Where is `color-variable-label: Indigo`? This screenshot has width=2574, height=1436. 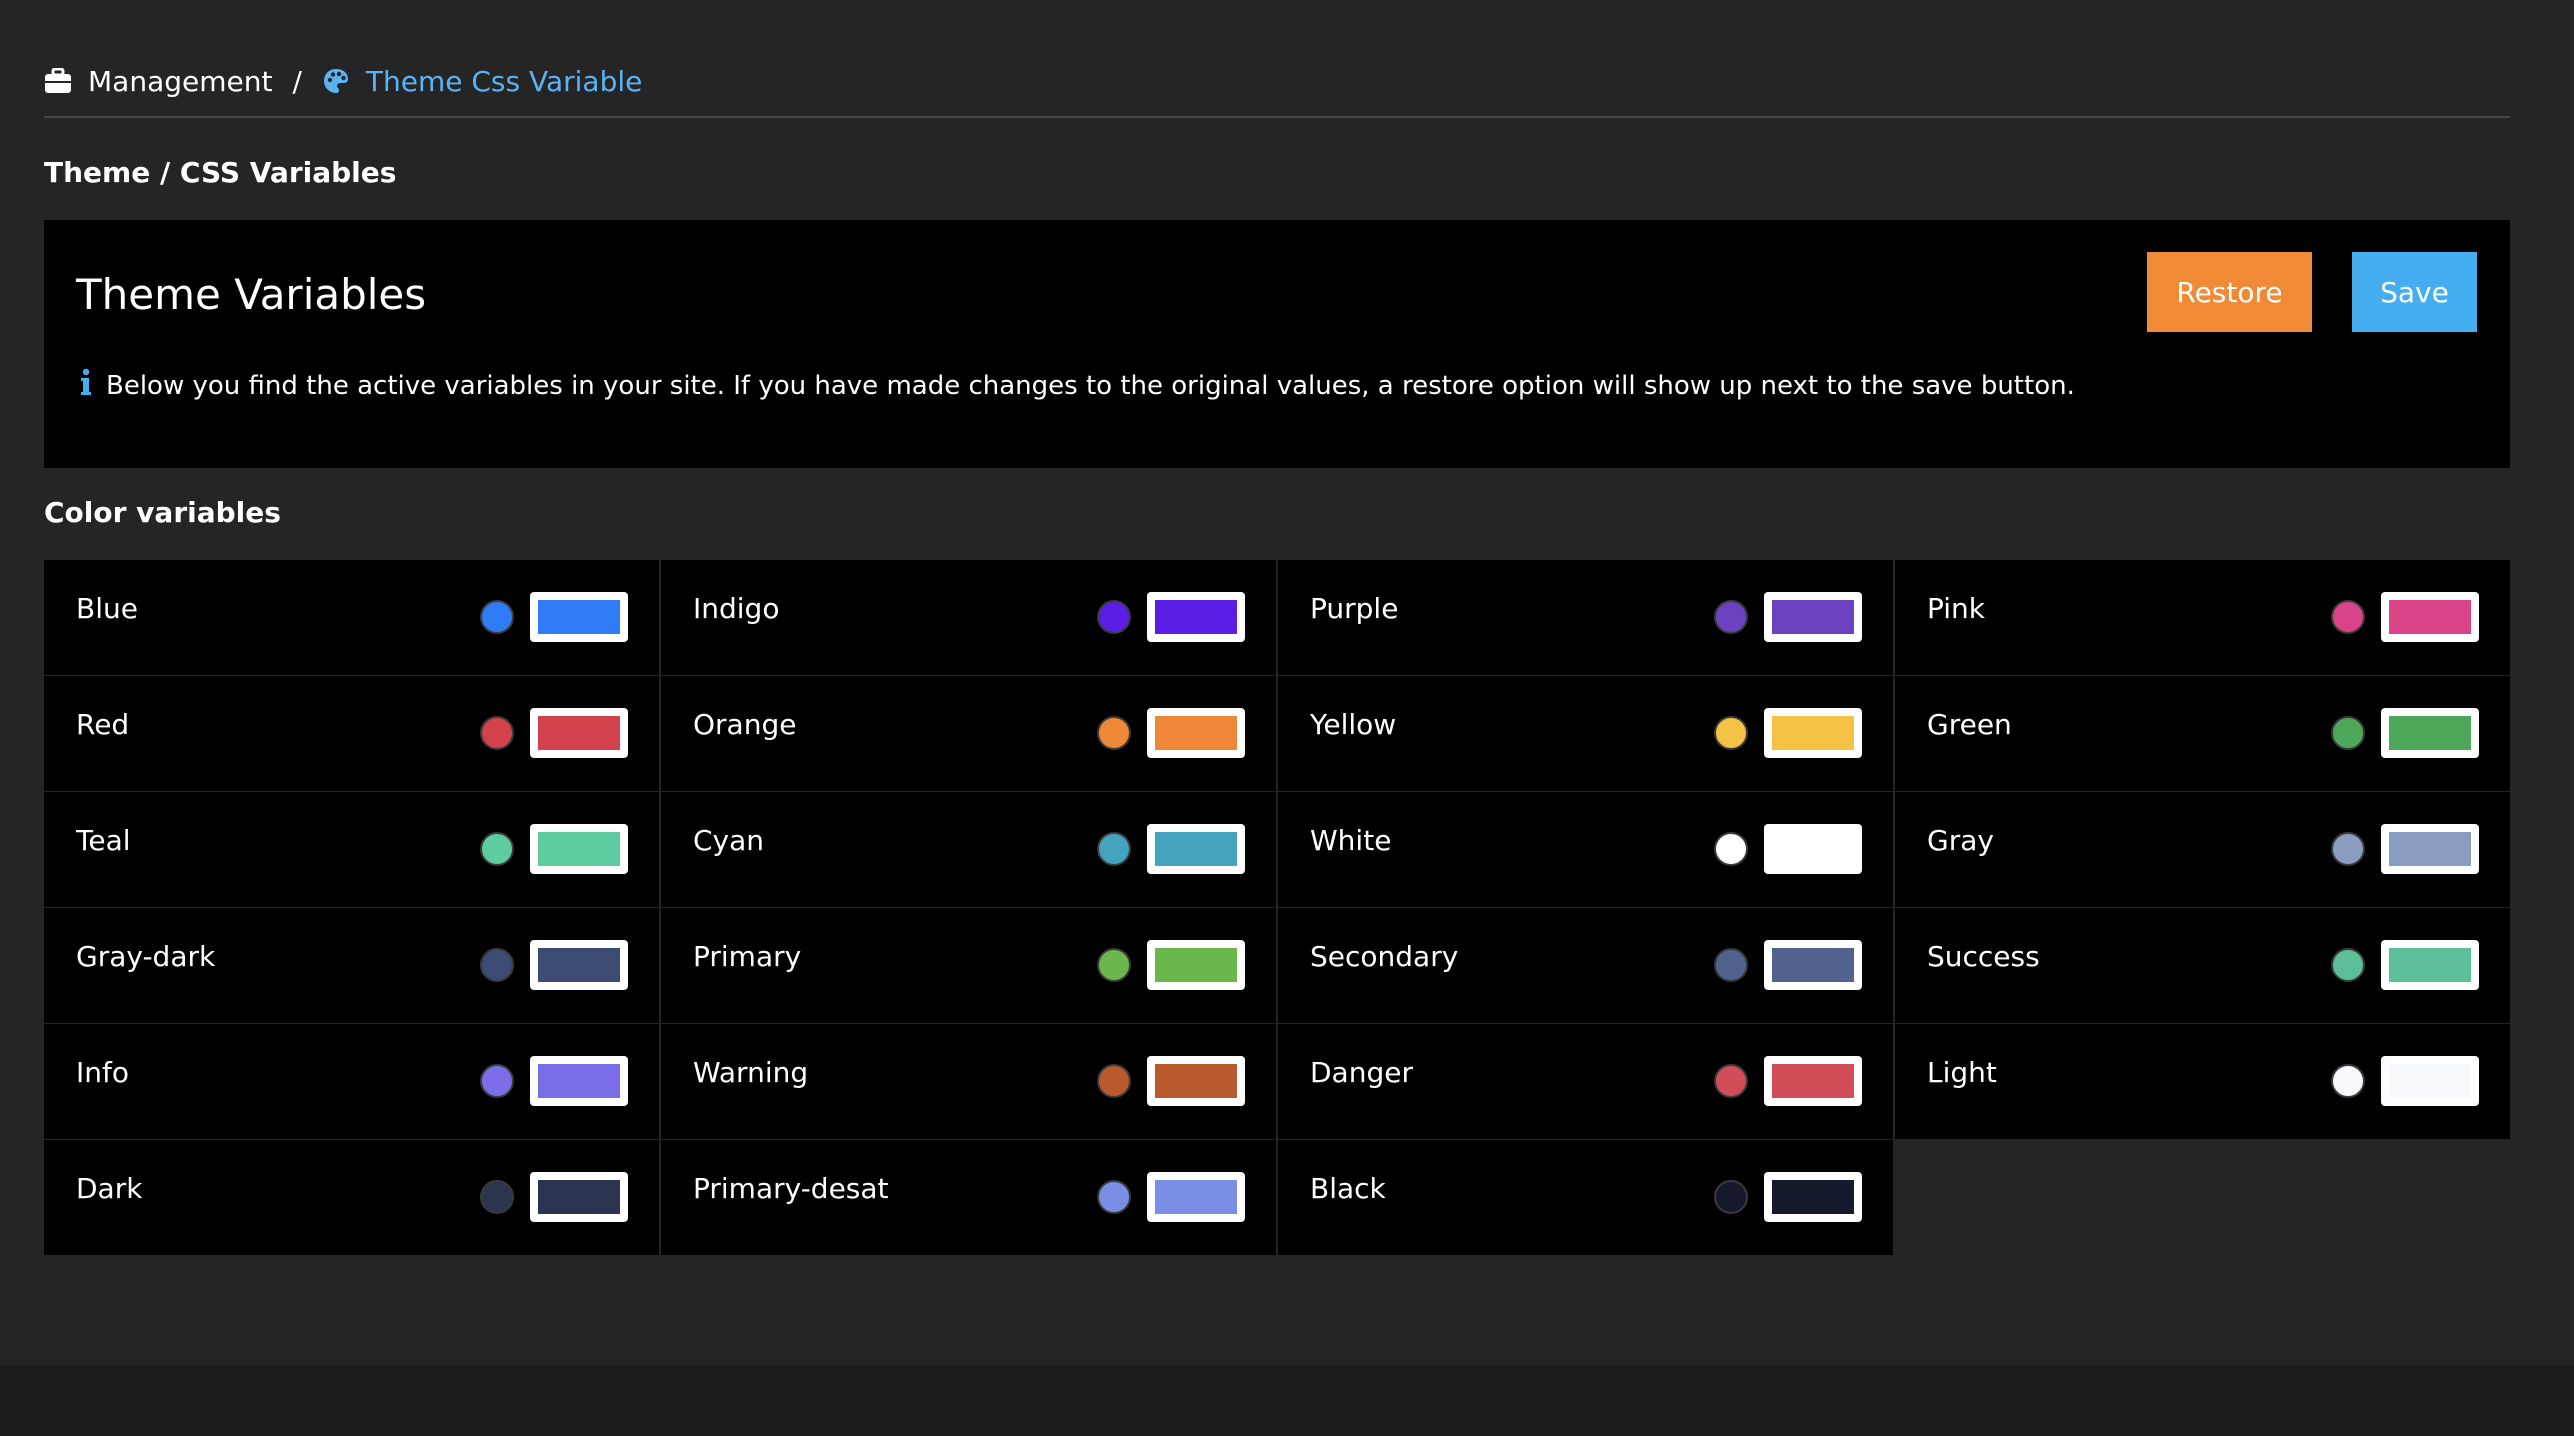 color-variable-label: Indigo is located at coordinates (736, 608).